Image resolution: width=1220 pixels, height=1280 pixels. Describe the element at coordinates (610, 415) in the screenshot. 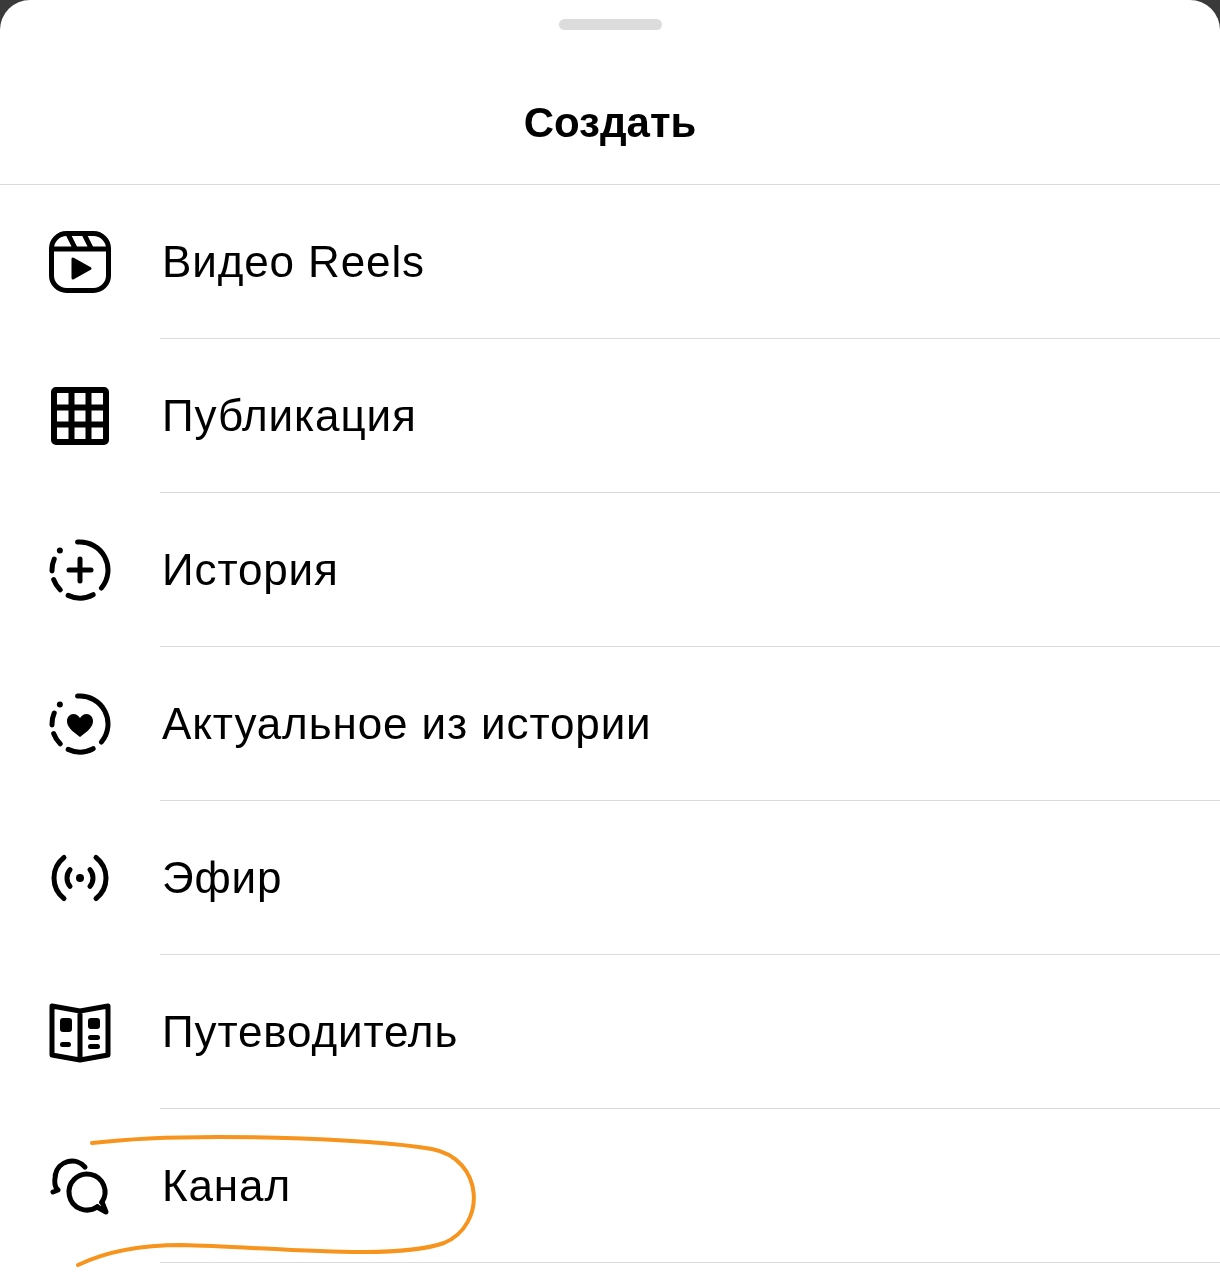

I see `menu-item: Публикация` at that location.